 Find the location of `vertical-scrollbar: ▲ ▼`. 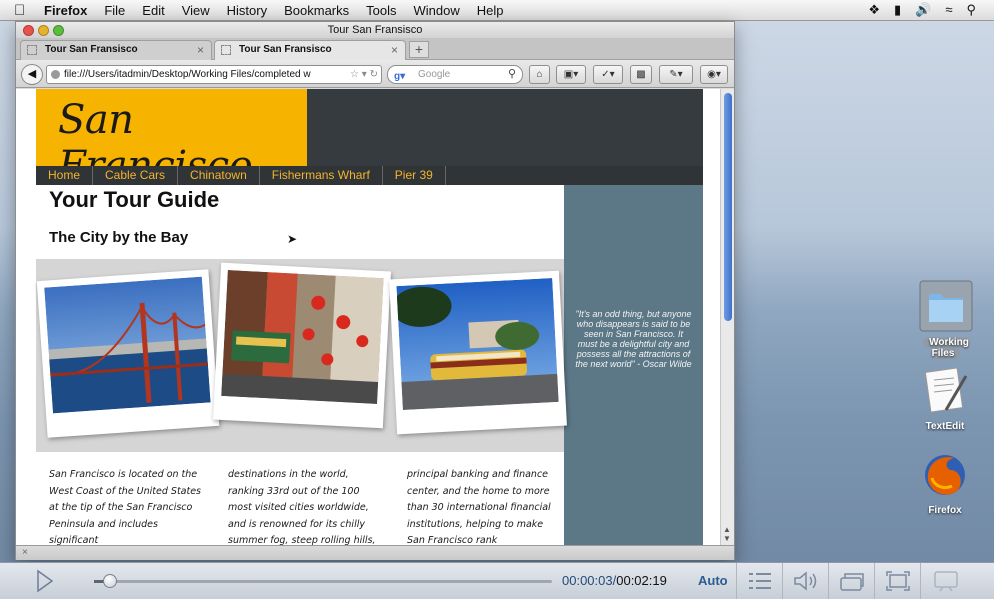

vertical-scrollbar: ▲ ▼ is located at coordinates (727, 317).